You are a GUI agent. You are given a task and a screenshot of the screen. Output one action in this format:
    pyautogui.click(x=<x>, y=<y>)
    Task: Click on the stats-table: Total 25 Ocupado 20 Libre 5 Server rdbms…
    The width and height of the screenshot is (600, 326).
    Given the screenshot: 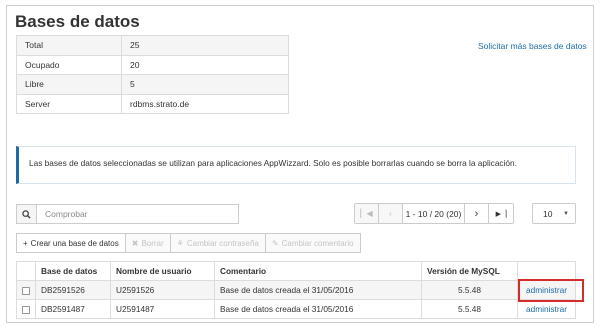 What is the action you would take?
    pyautogui.click(x=152, y=74)
    